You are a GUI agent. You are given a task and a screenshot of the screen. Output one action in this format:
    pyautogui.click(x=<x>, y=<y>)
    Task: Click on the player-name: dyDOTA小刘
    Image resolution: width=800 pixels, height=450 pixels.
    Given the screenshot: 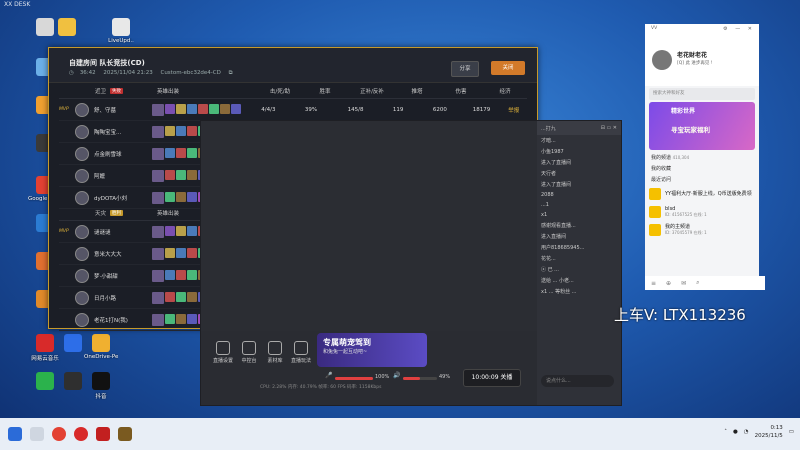 What is the action you would take?
    pyautogui.click(x=110, y=198)
    